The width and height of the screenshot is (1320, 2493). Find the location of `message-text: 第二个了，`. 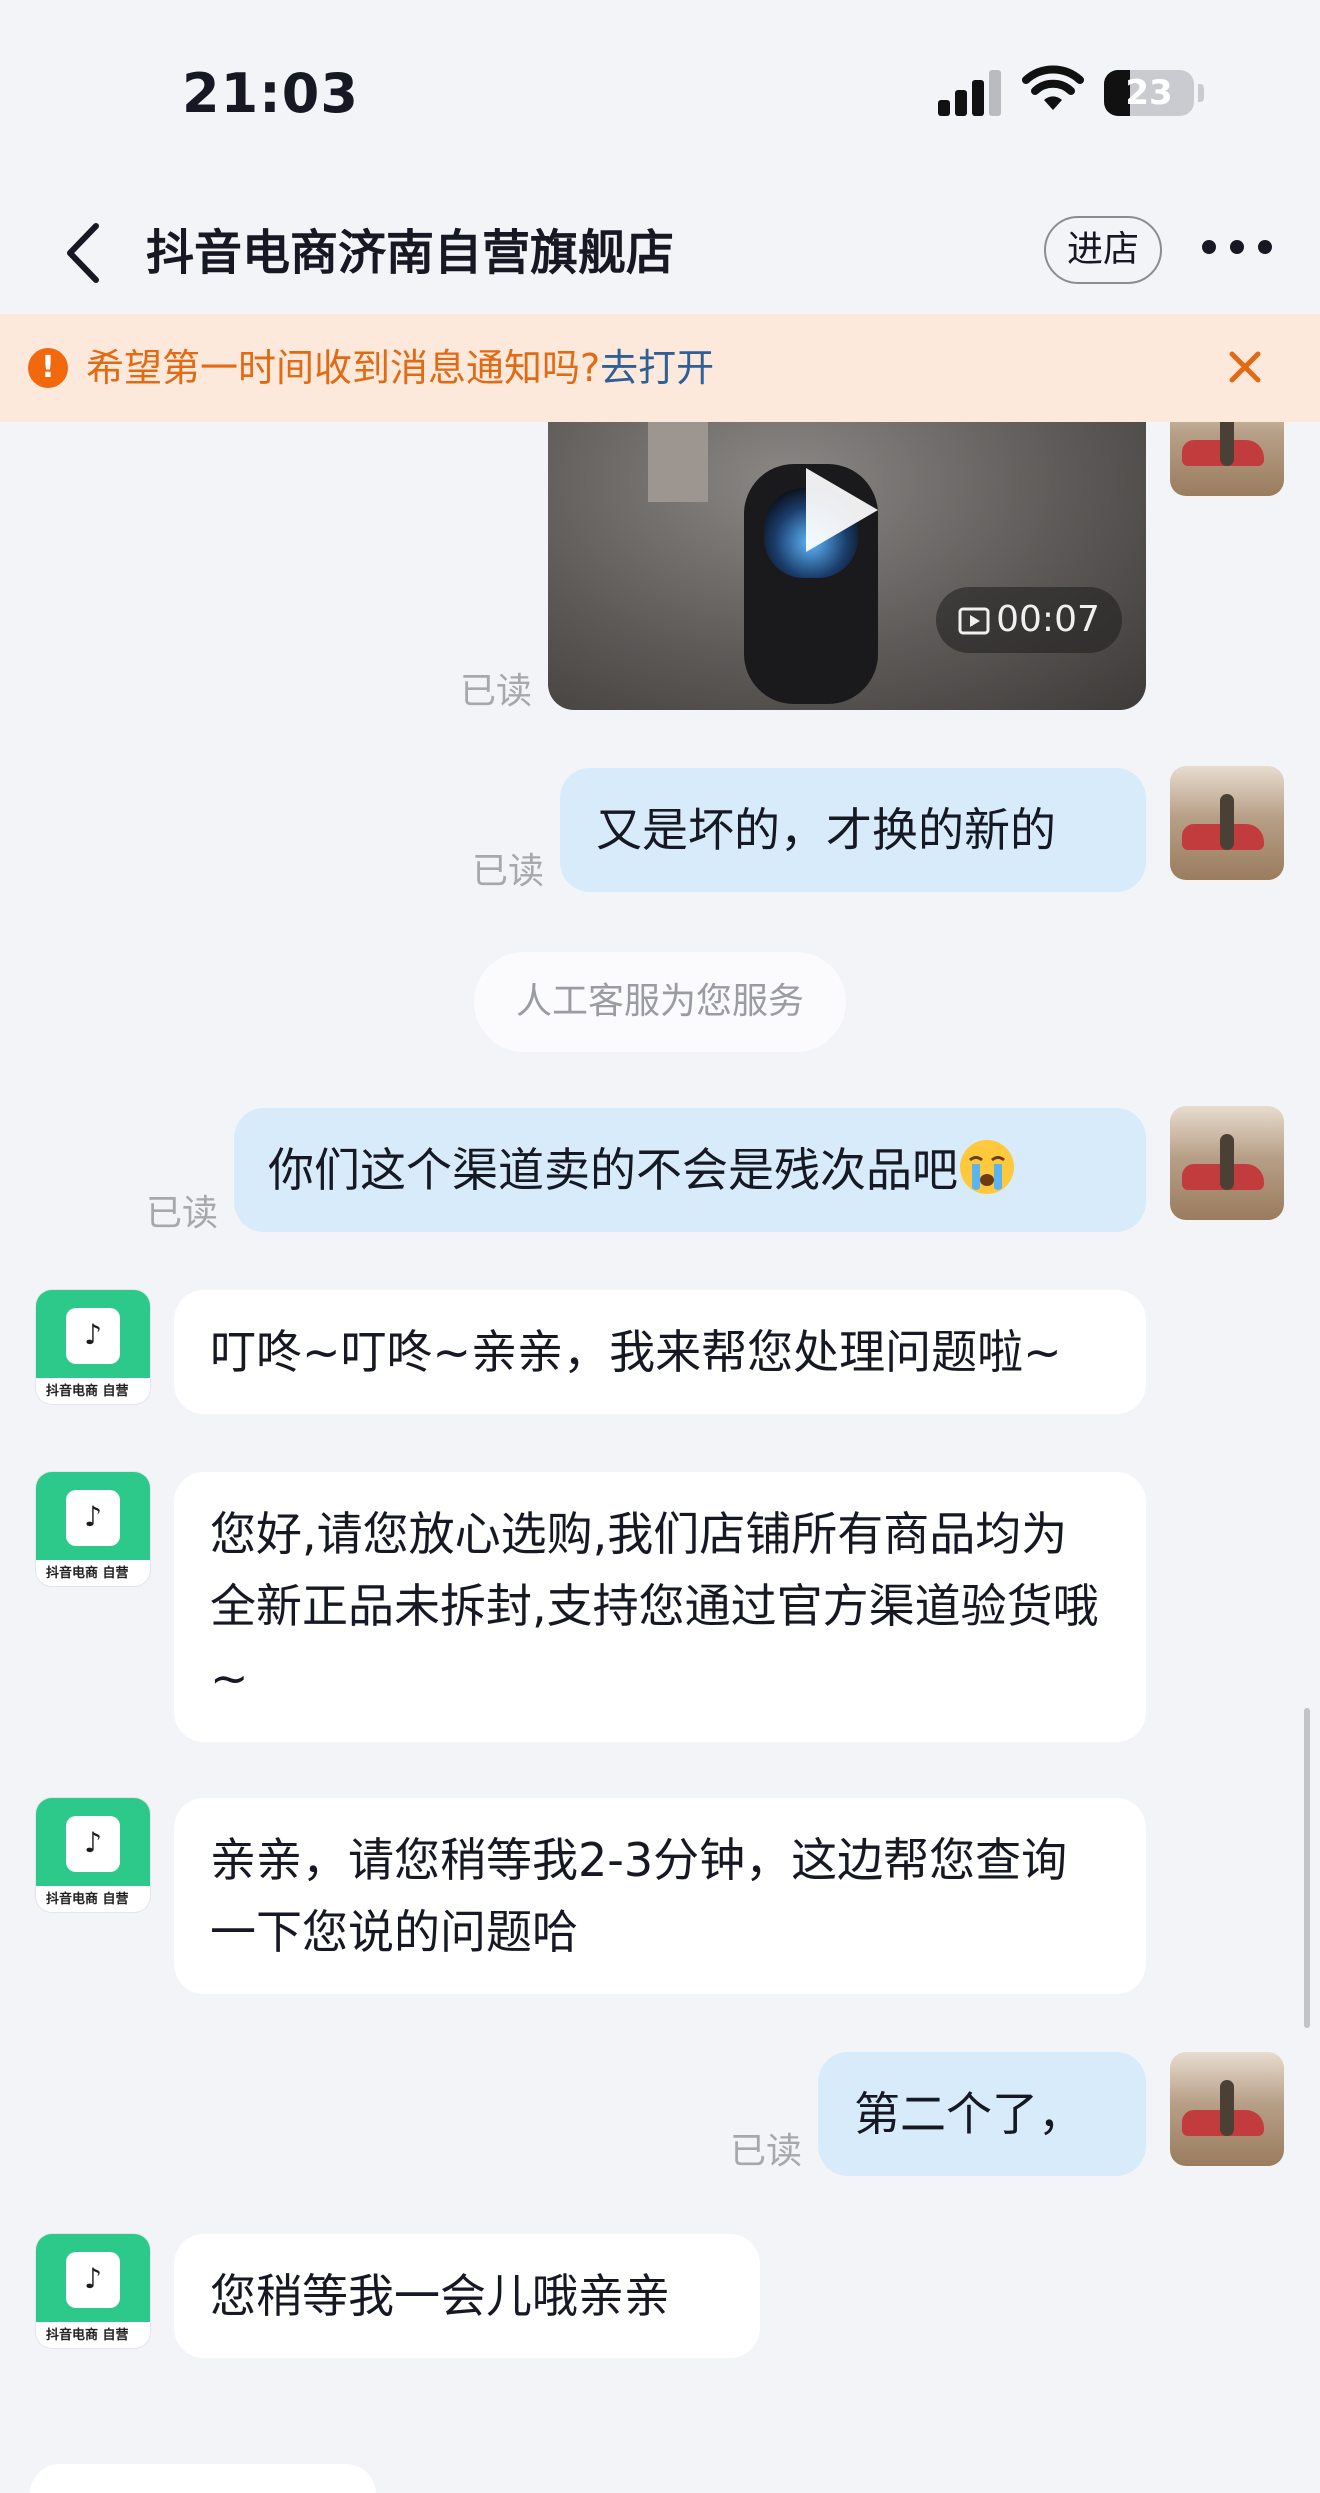

message-text: 第二个了， is located at coordinates (969, 2114).